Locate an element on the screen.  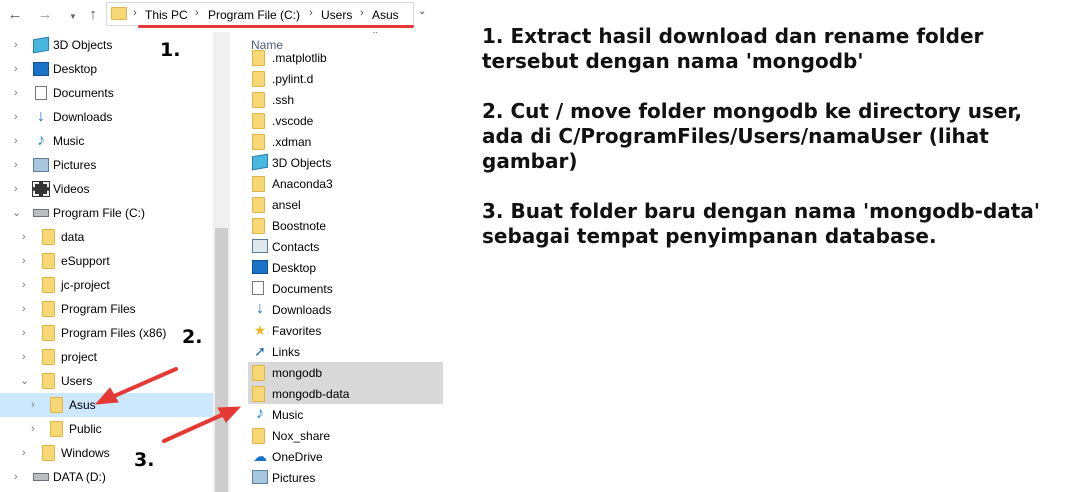
file-item-label: Favorites is located at coordinates (297, 331).